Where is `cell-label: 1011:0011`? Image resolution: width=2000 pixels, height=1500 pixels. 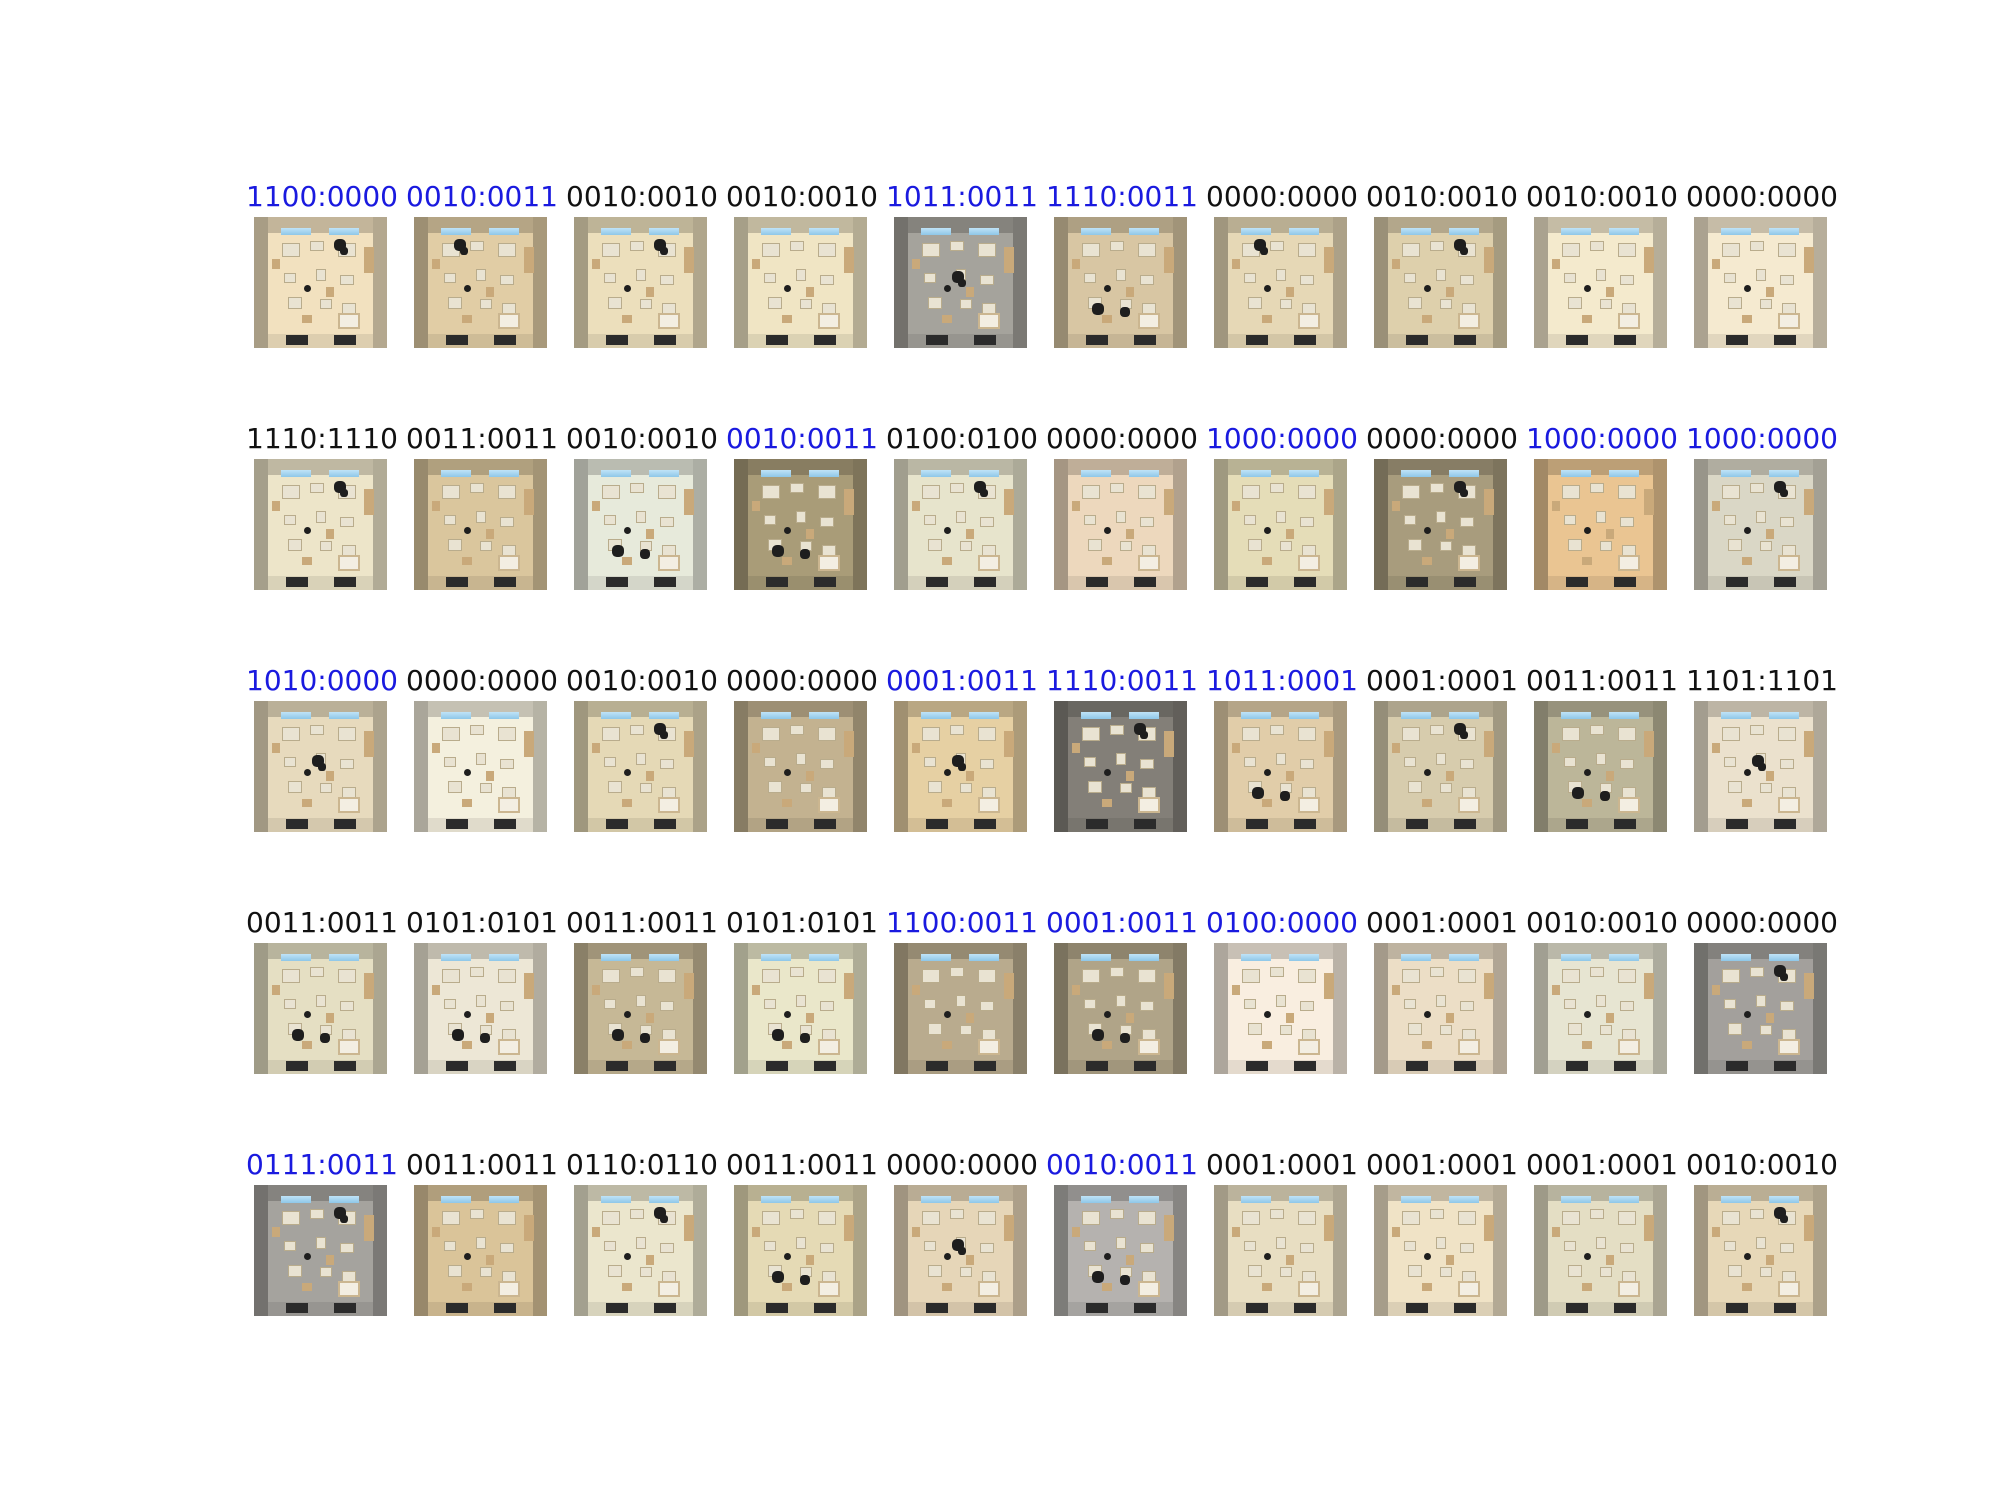 cell-label: 1011:0011 is located at coordinates (962, 196).